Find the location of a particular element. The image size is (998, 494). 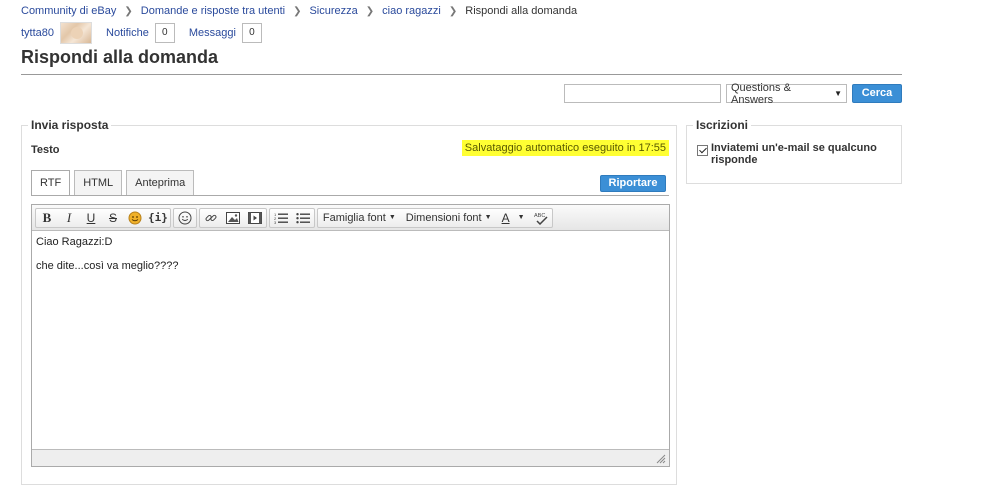

avatar is located at coordinates (76, 33).